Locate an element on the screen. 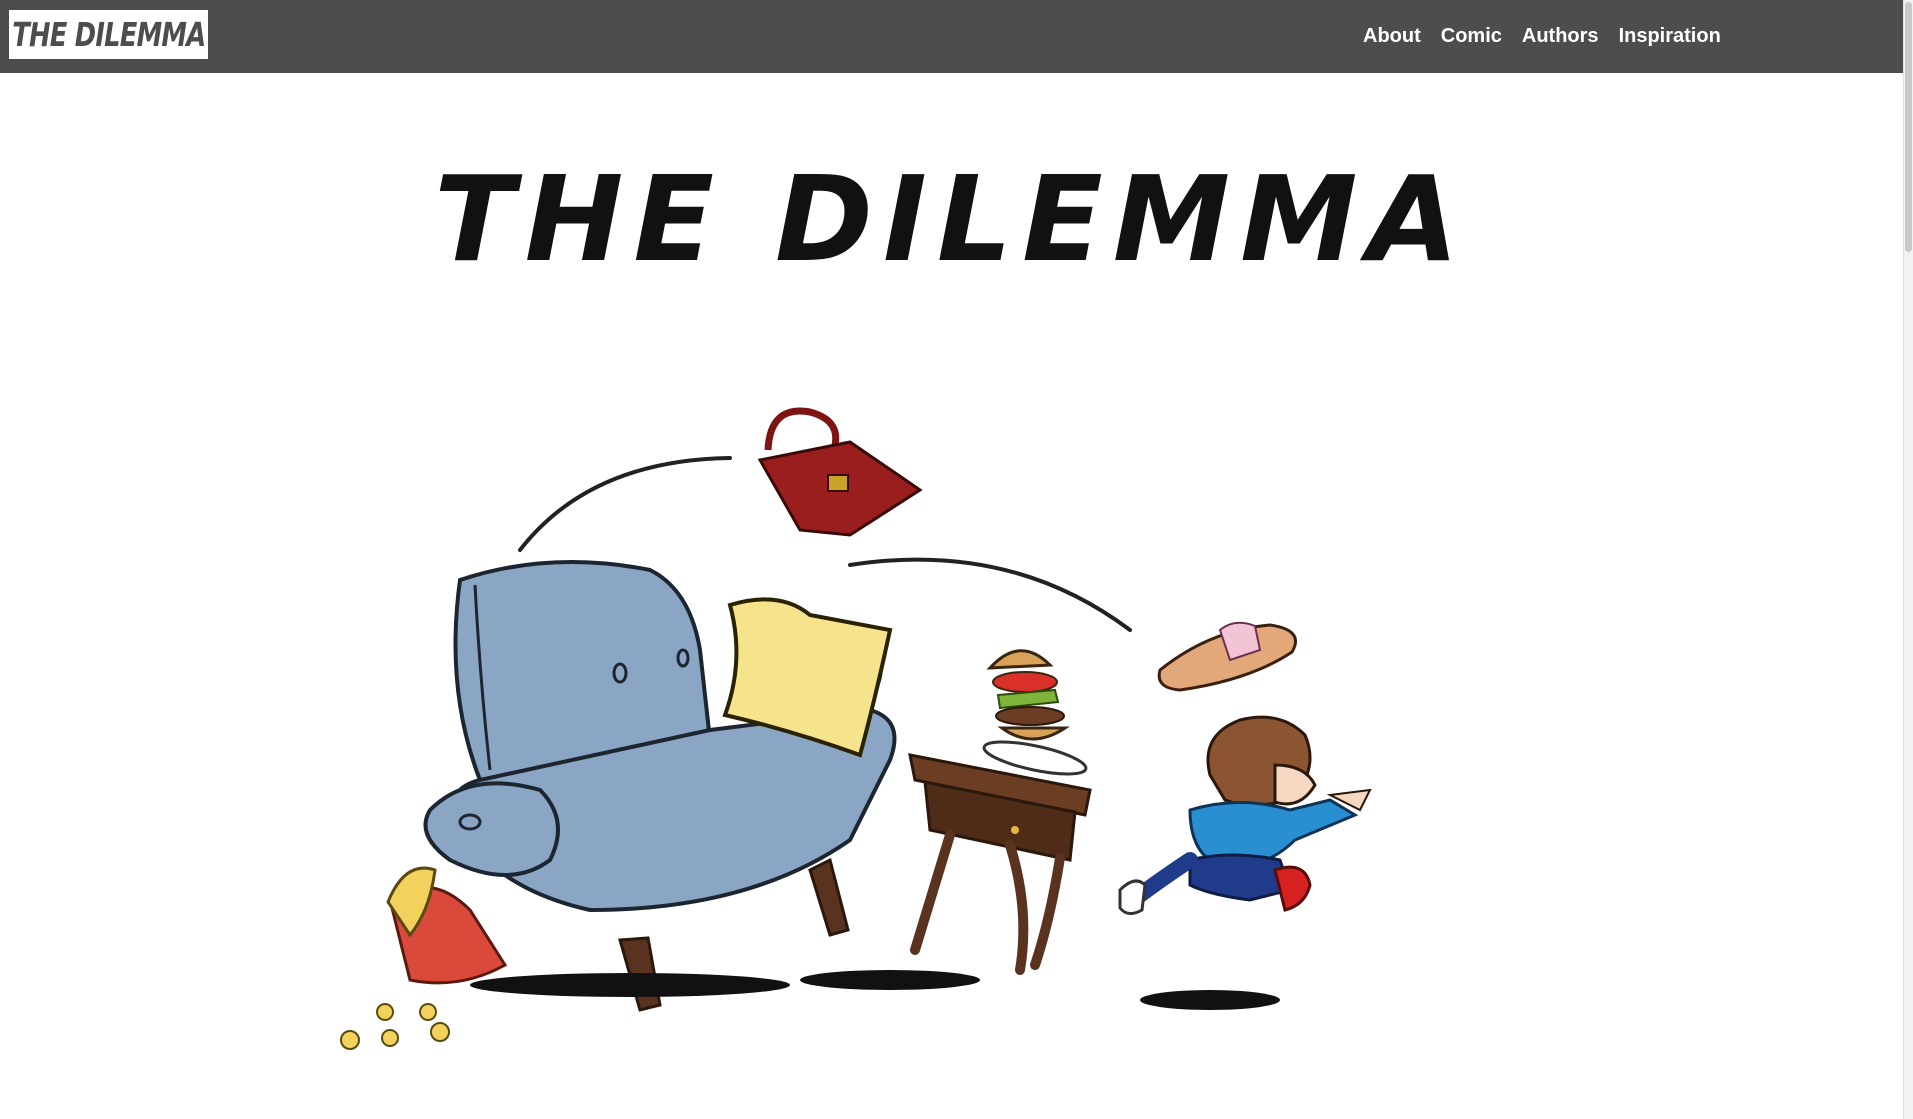 This screenshot has width=1913, height=1119. nav-link-about: About is located at coordinates (1392, 36).